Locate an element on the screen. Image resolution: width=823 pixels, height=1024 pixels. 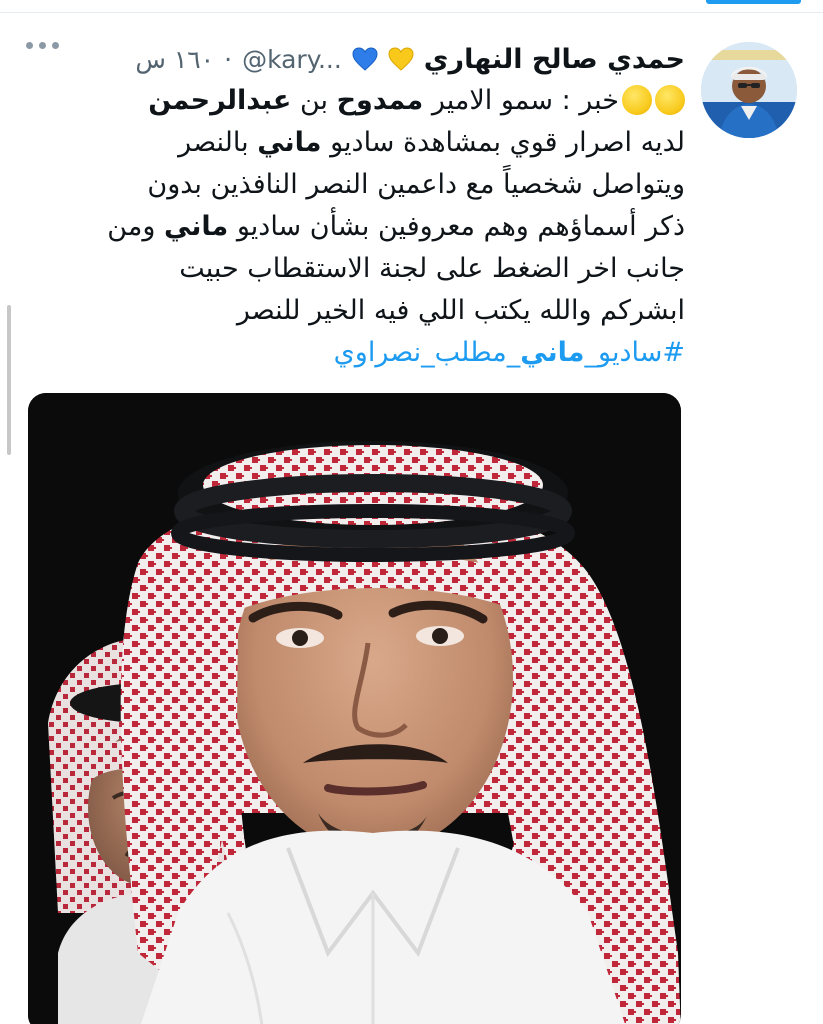
tweet-line-2: لديه اصرار قوي بمشاهدة ساديو ماني بالنصر is located at coordinates (365, 143).